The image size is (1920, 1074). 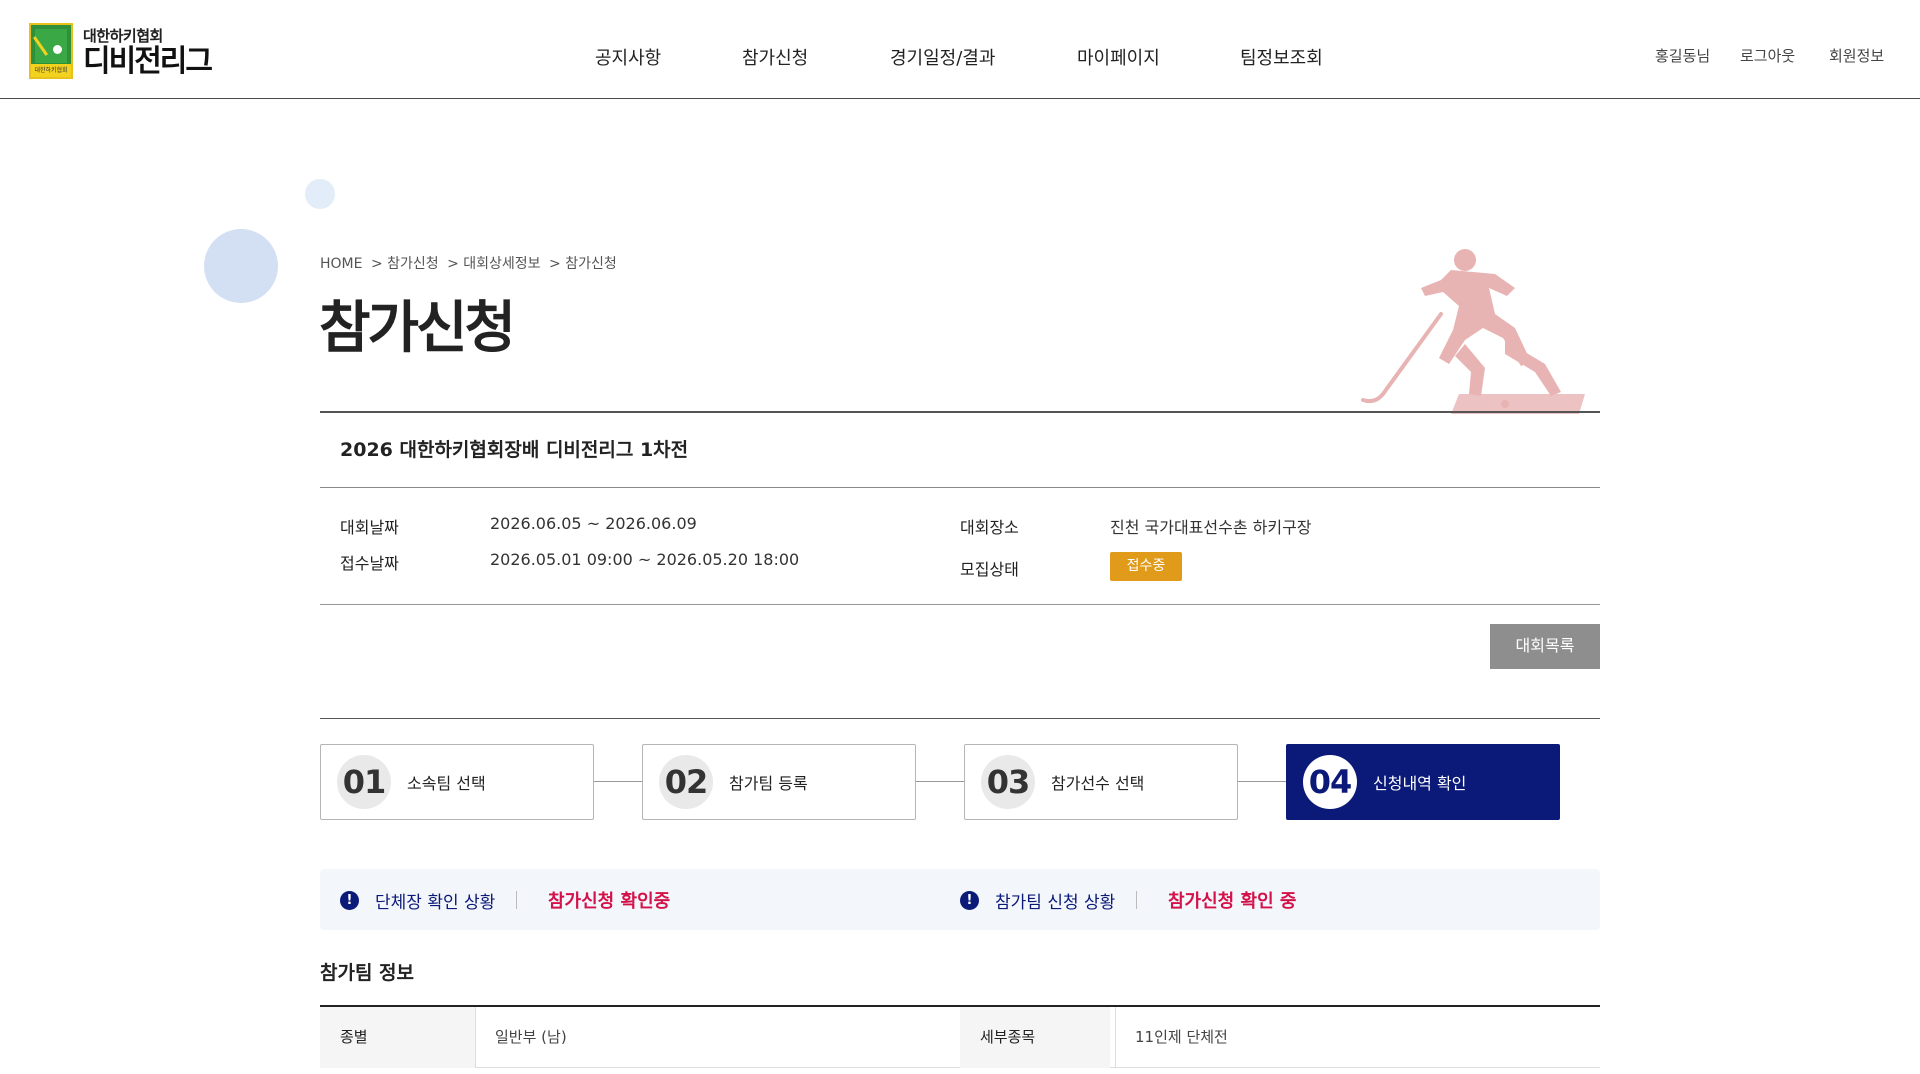 What do you see at coordinates (367, 973) in the screenshot?
I see `team-info-title: 참가팀 정보` at bounding box center [367, 973].